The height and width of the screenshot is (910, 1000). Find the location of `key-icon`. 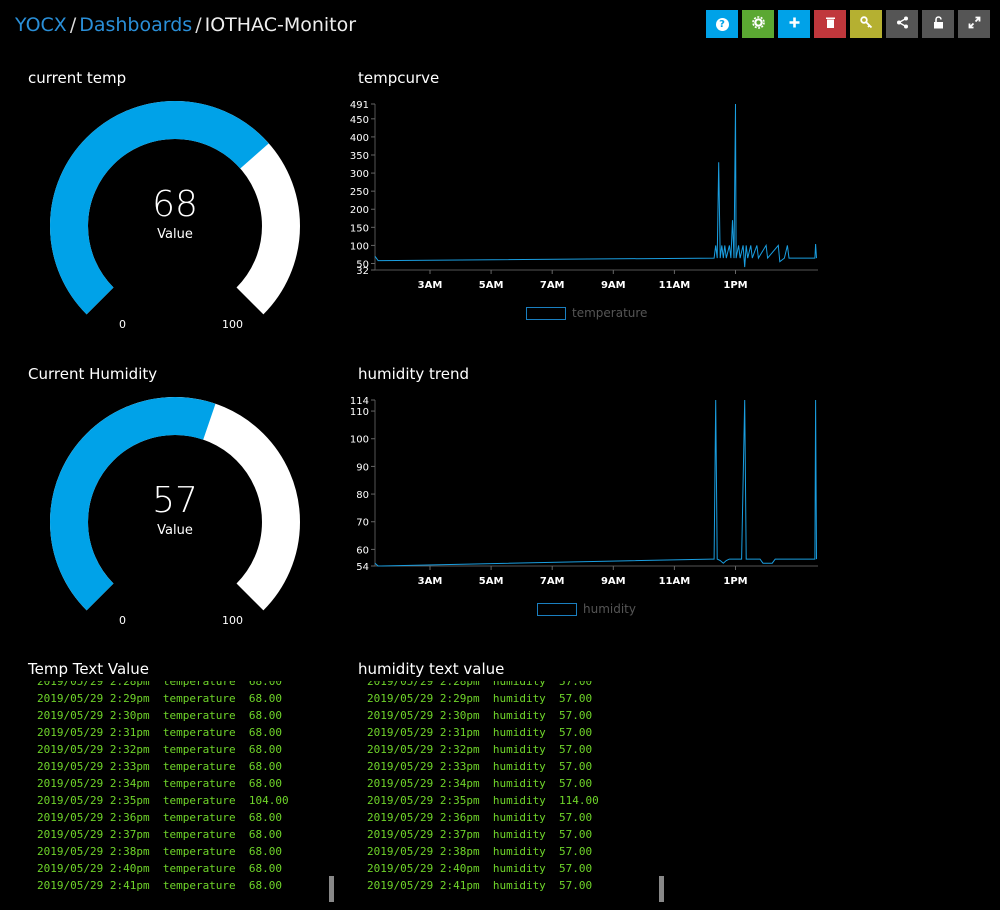

key-icon is located at coordinates (866, 24).